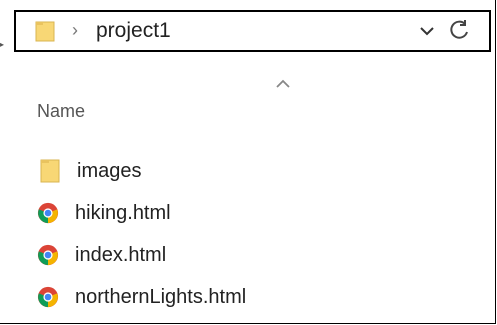 The image size is (497, 325). Describe the element at coordinates (61, 111) in the screenshot. I see `column-header-name: Name` at that location.